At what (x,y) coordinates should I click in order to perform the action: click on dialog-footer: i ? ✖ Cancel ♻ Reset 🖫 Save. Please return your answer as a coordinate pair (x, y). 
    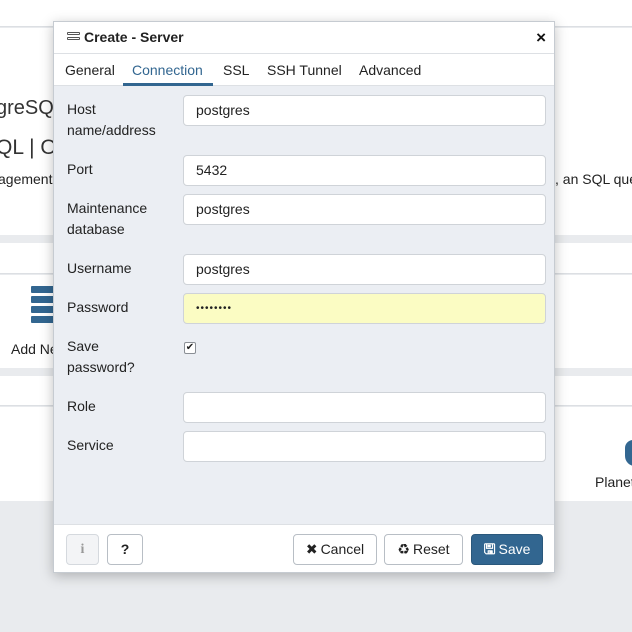
    Looking at the image, I should click on (304, 548).